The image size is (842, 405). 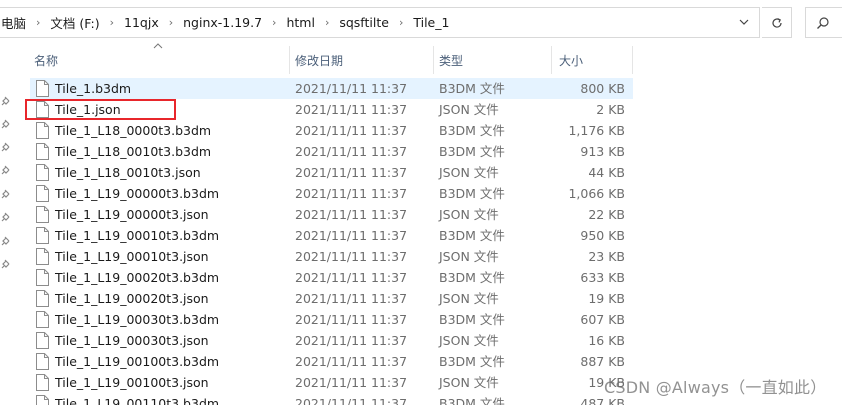 What do you see at coordinates (137, 400) in the screenshot?
I see `file-name: Tile_1_L19_00110t3.b3dm` at bounding box center [137, 400].